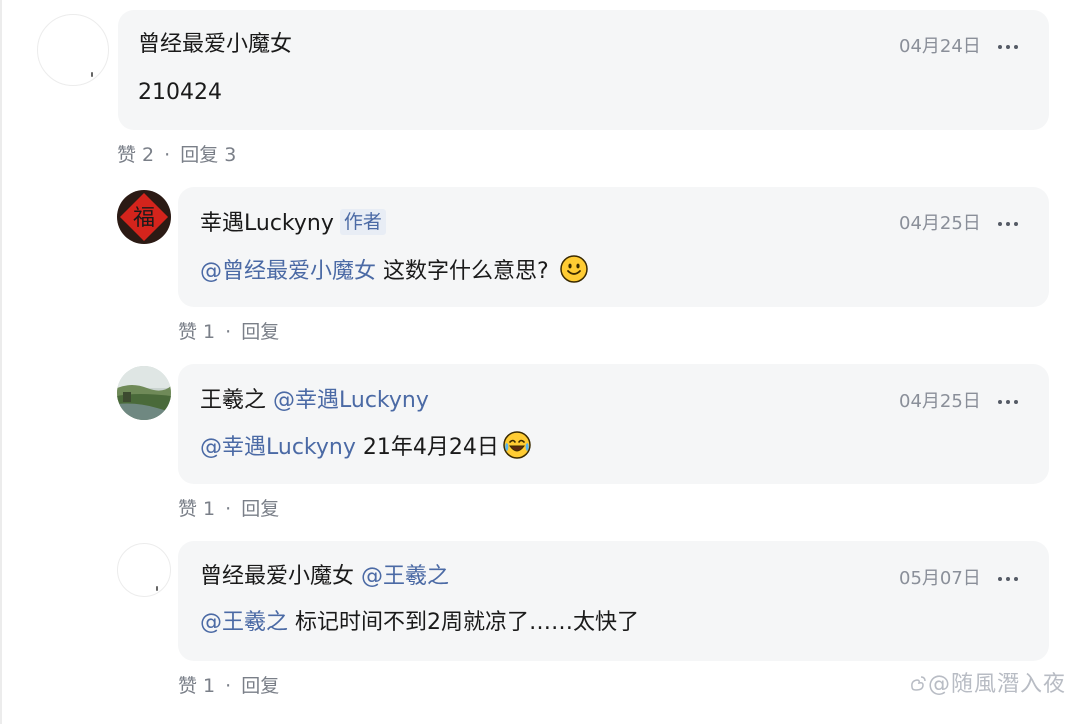  Describe the element at coordinates (277, 576) in the screenshot. I see `author-name: 曾经最爱小魔女` at that location.